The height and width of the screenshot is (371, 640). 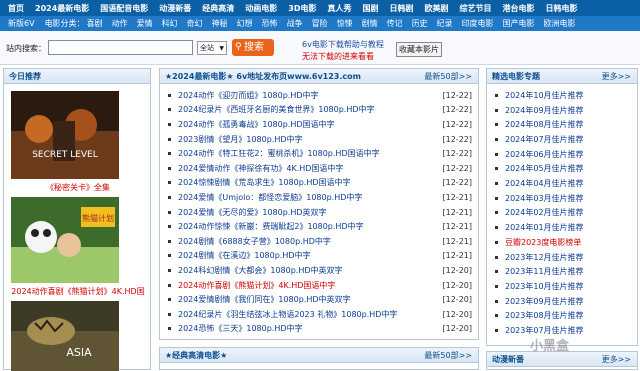 I want to click on movie-link: 2024科幻剧情《大都会》1080p.HD中英双字, so click(x=260, y=270).